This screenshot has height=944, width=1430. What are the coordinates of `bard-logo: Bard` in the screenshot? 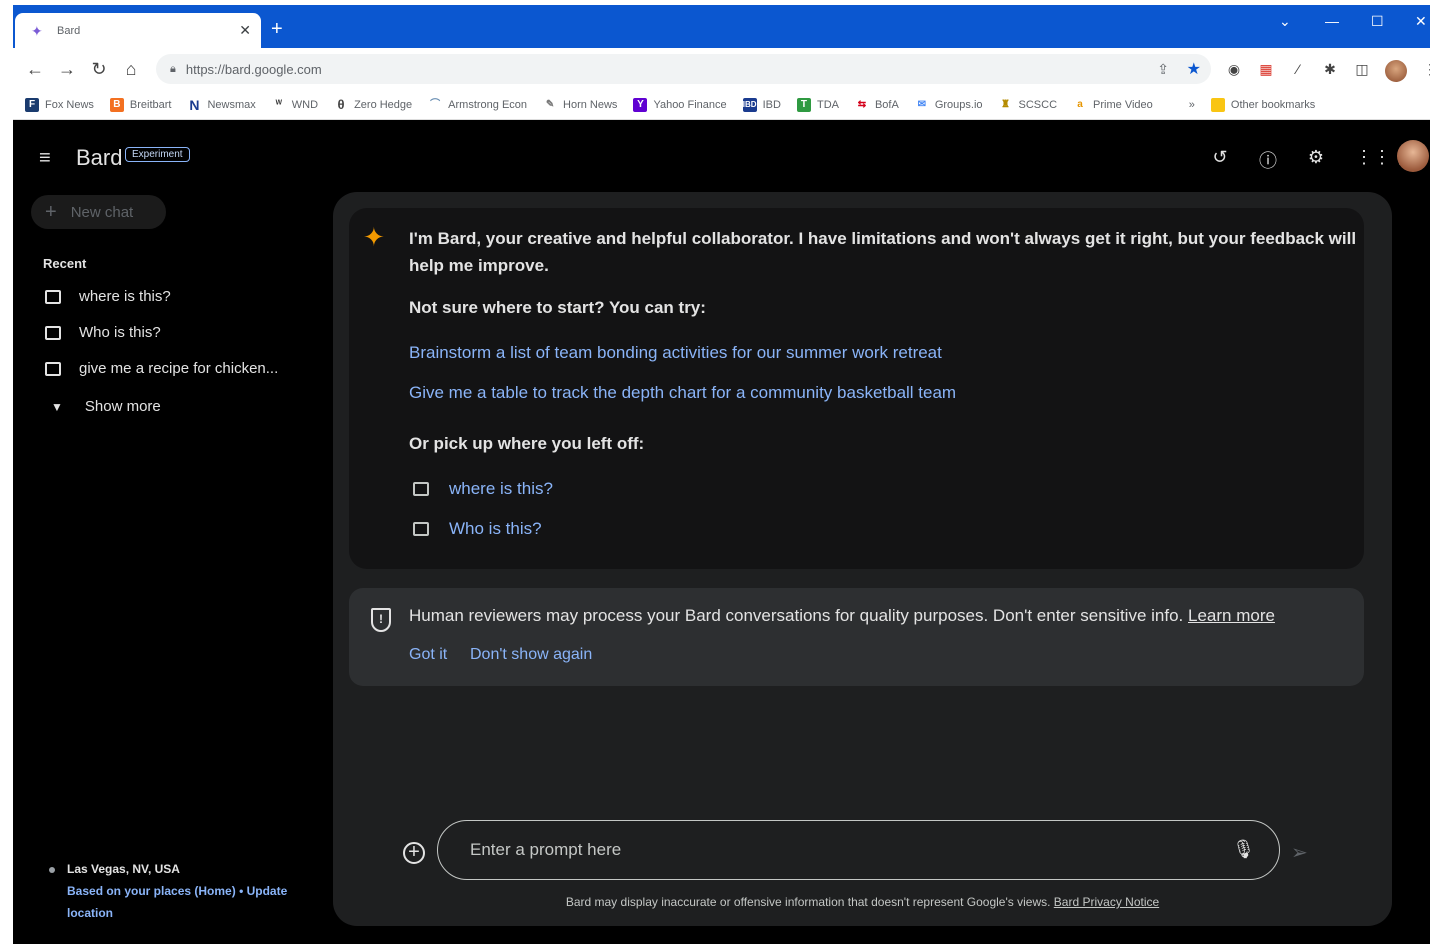 It's located at (99, 157).